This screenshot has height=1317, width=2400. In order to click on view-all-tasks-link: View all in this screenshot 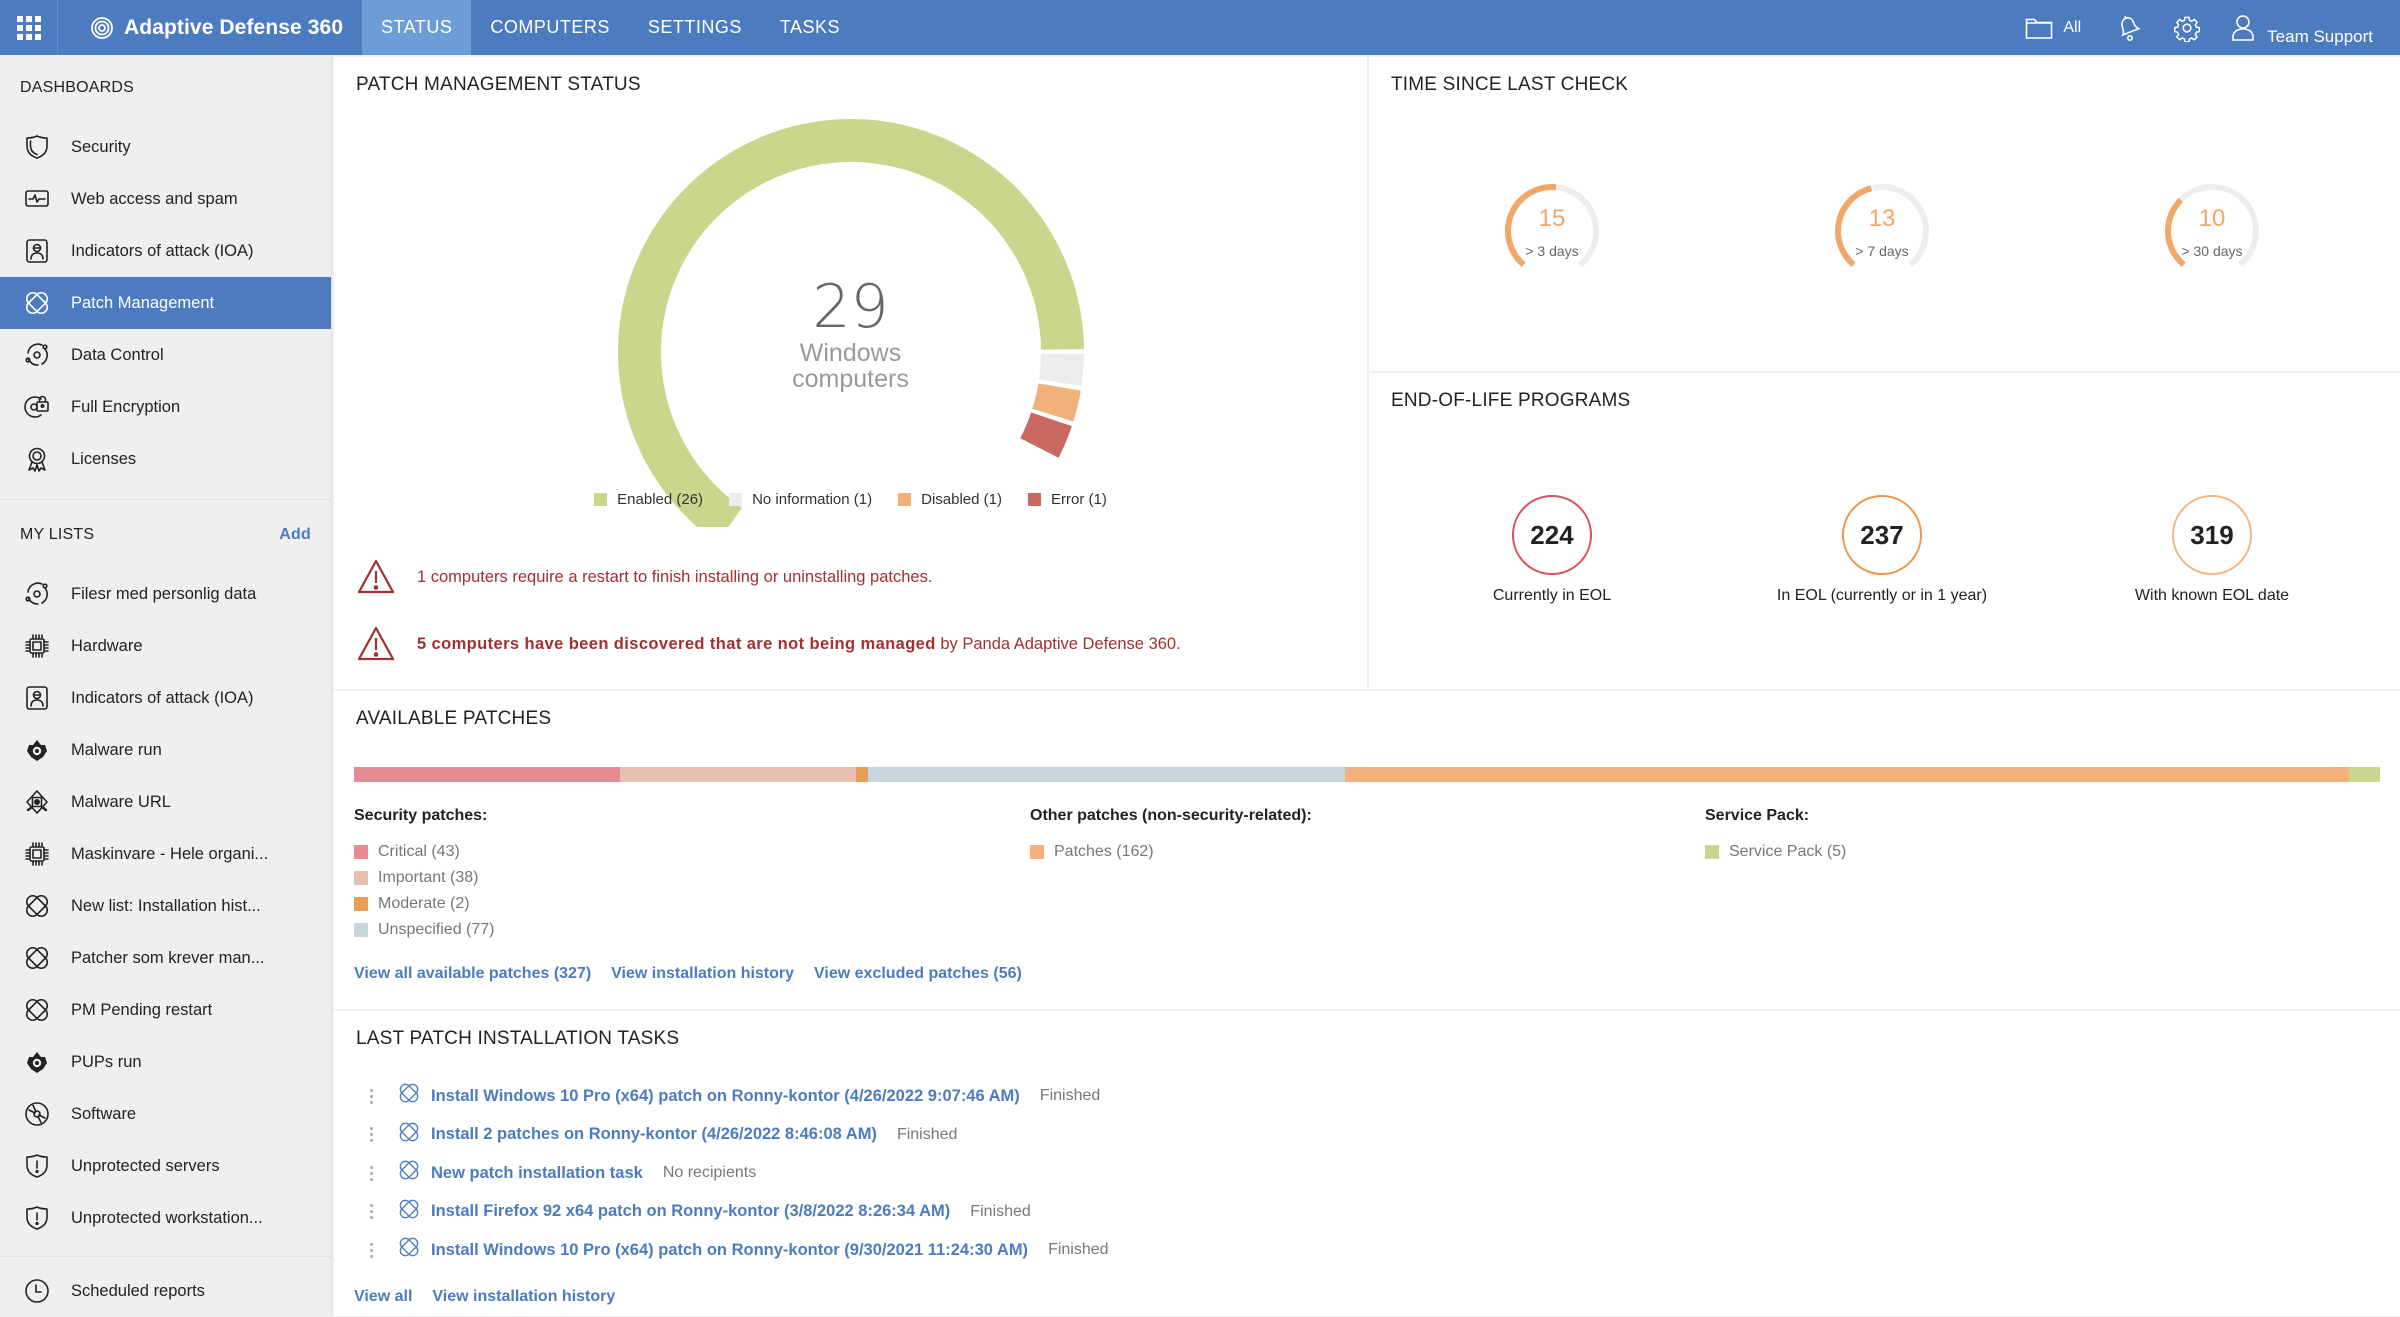, I will do `click(383, 1297)`.